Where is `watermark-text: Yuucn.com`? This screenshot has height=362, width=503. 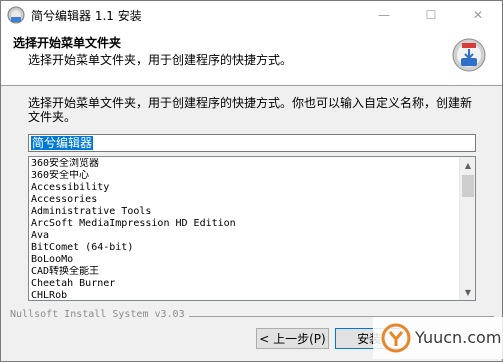
watermark-text: Yuucn.com is located at coordinates (458, 337).